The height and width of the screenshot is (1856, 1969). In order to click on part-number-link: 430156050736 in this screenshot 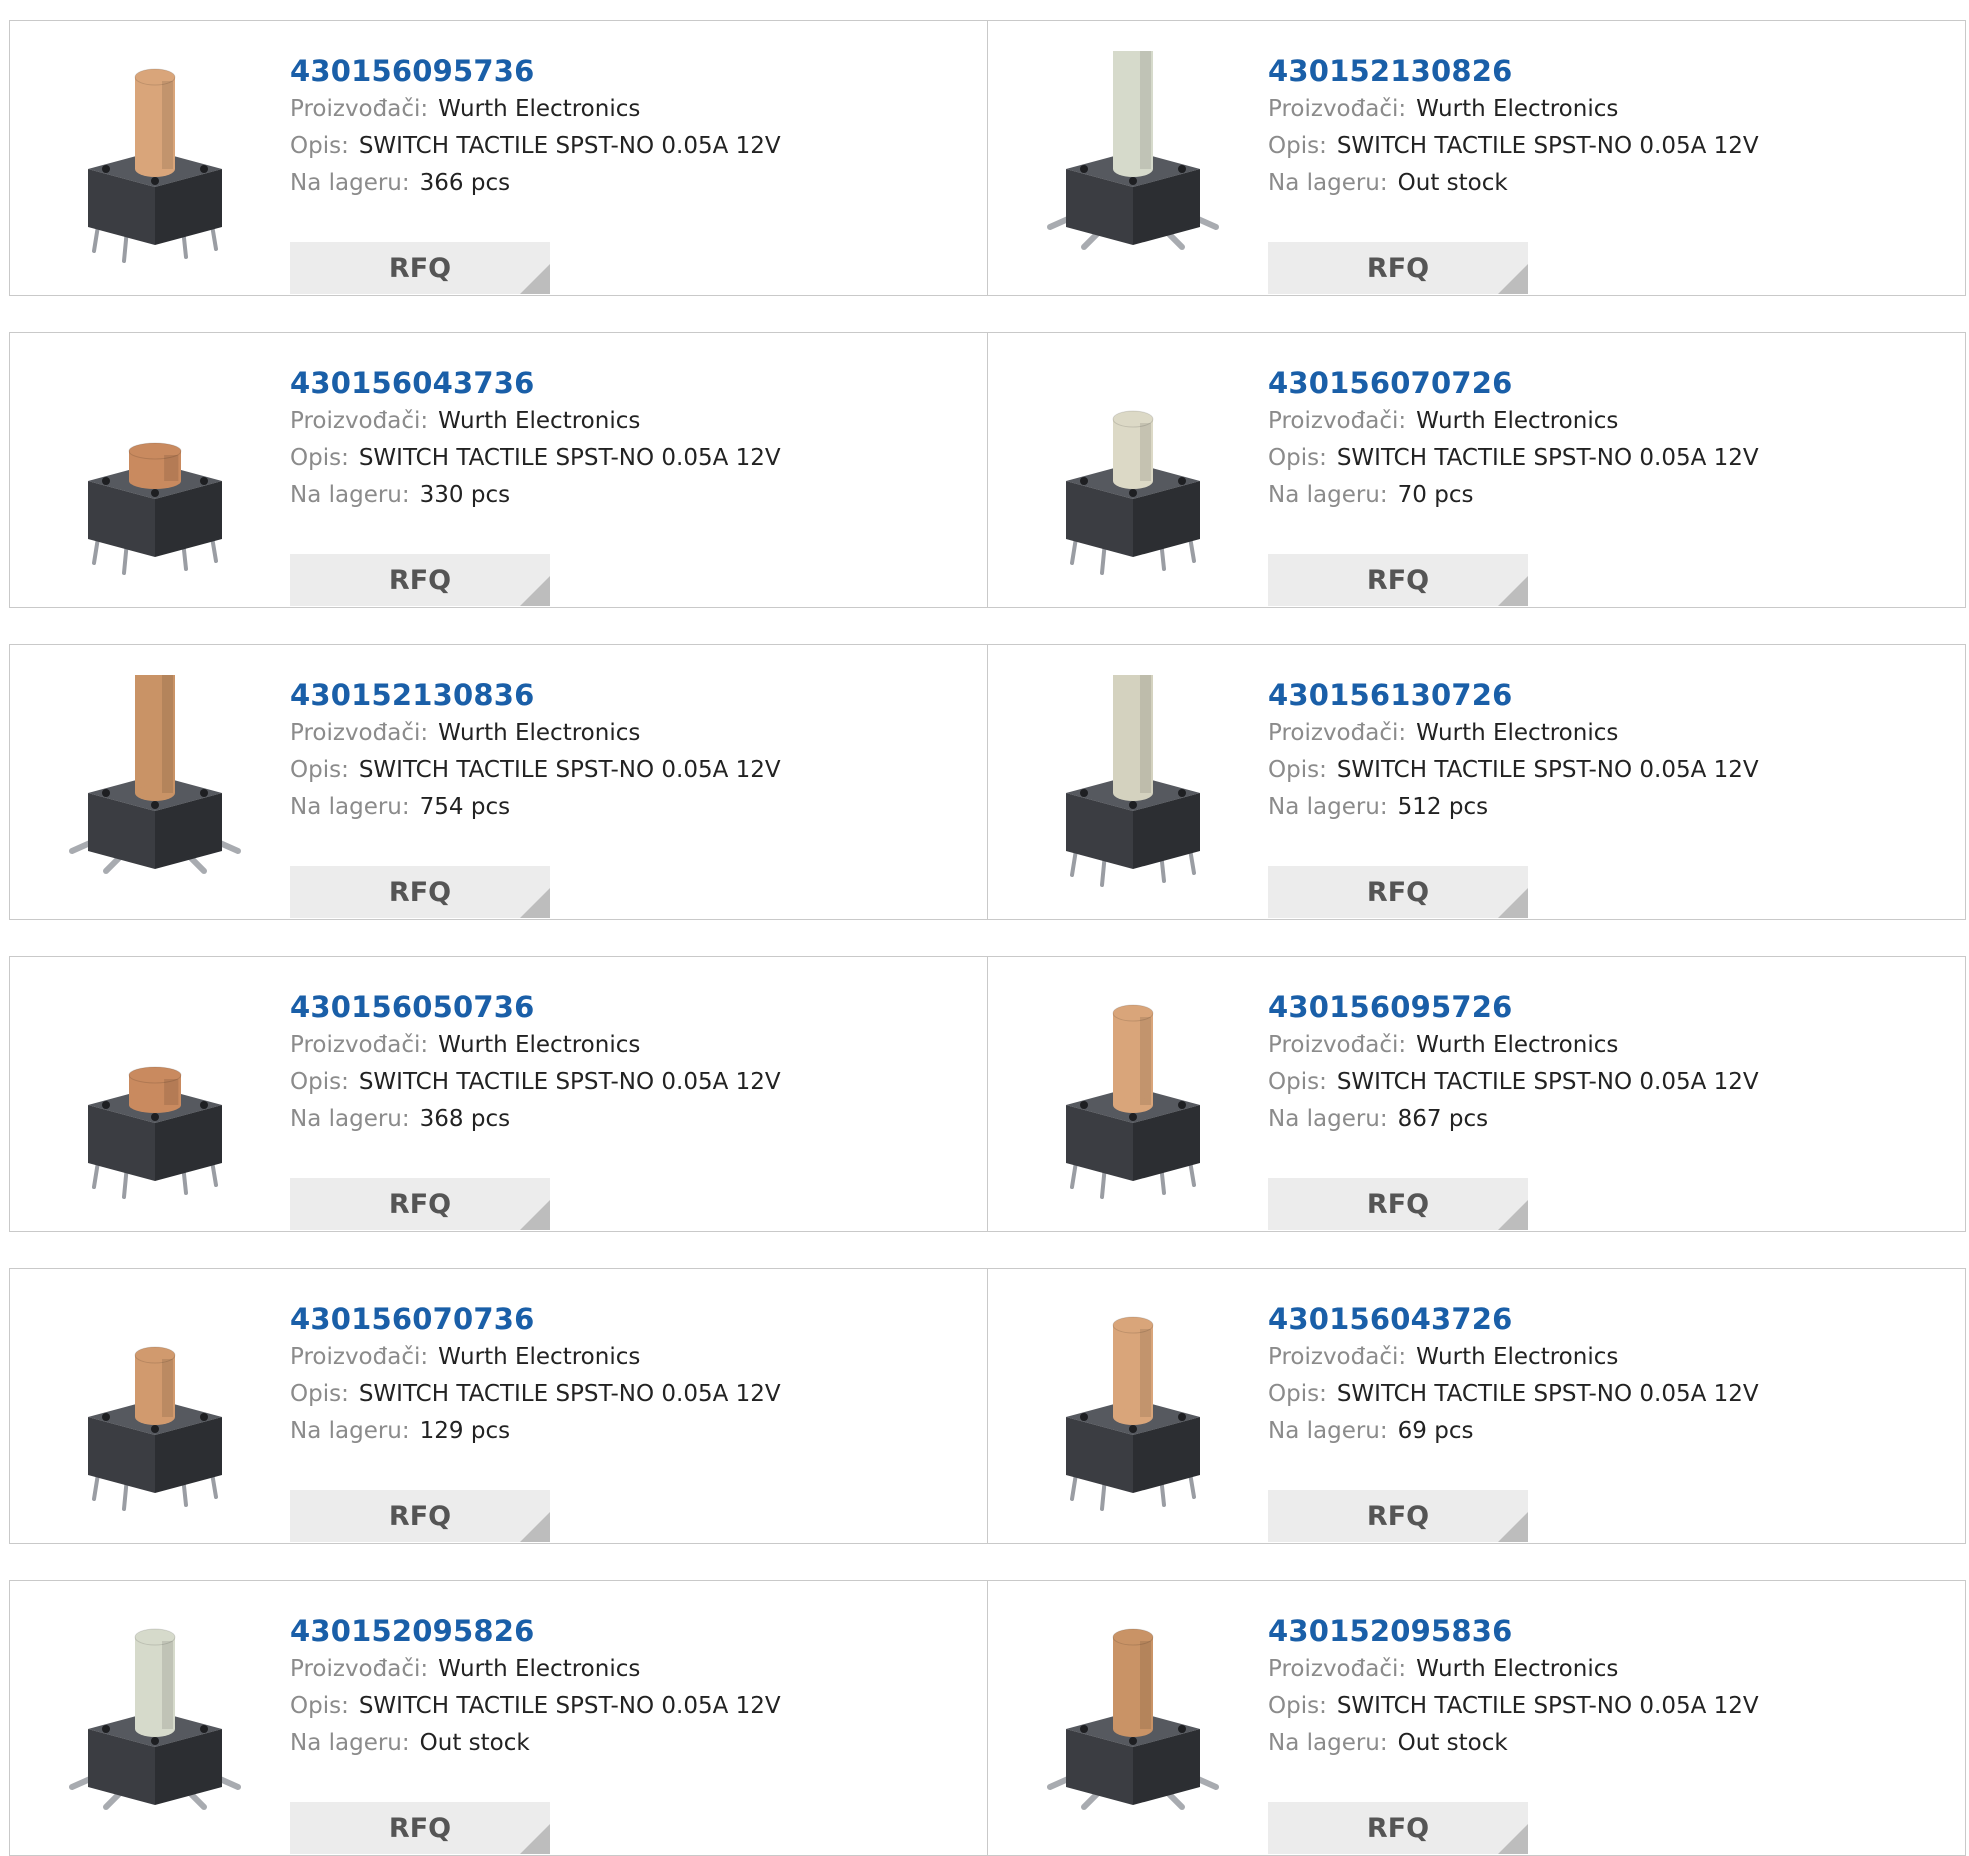, I will do `click(630, 1007)`.